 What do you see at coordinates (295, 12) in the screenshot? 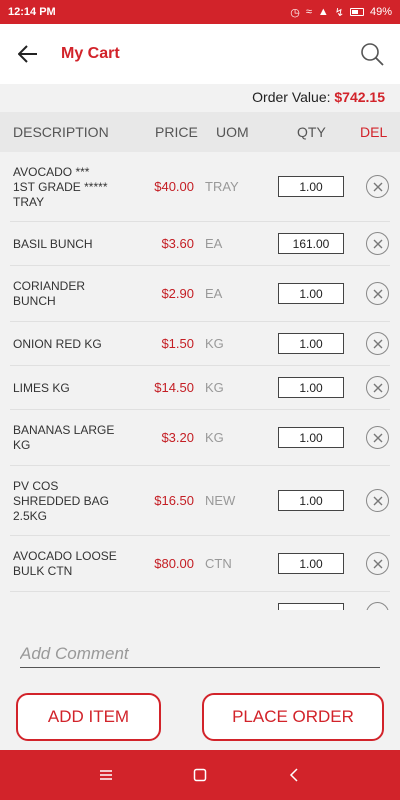
I see `alarm-icon: ◷` at bounding box center [295, 12].